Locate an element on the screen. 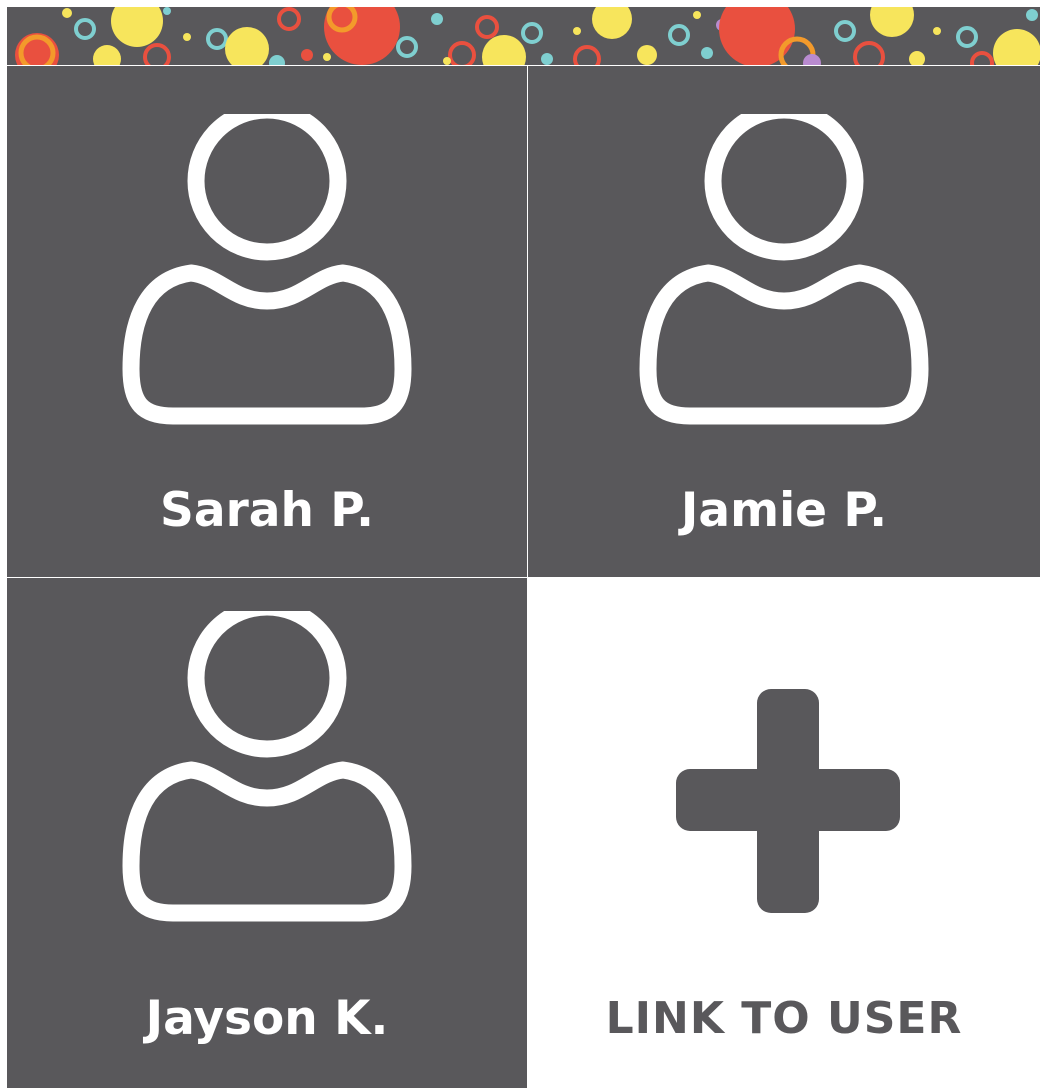 The image size is (1043, 1088). user-name-label: Sarah P. is located at coordinates (267, 510).